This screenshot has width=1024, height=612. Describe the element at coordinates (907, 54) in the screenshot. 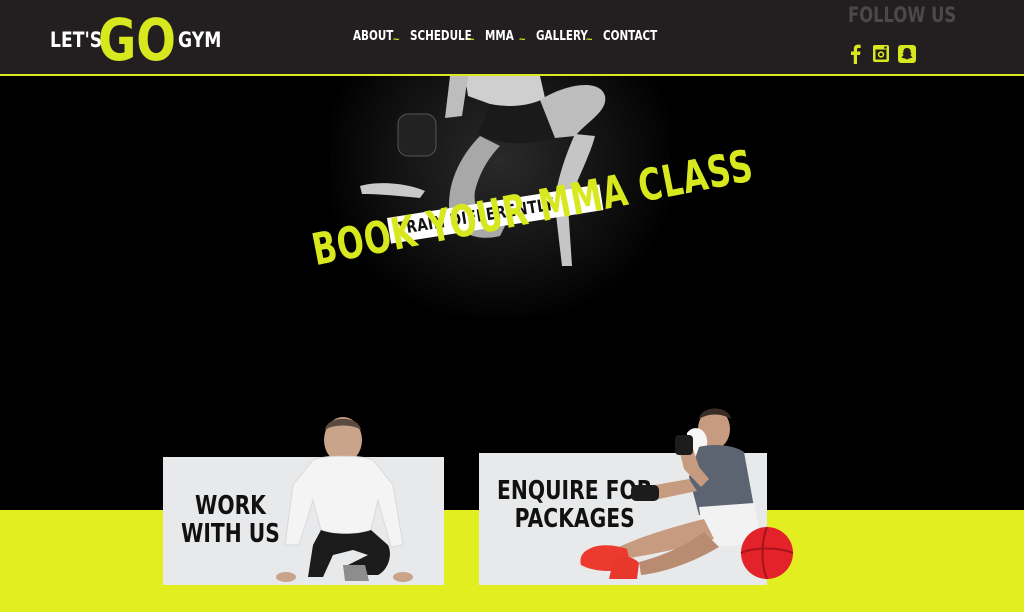

I see `snapchat-icon` at that location.